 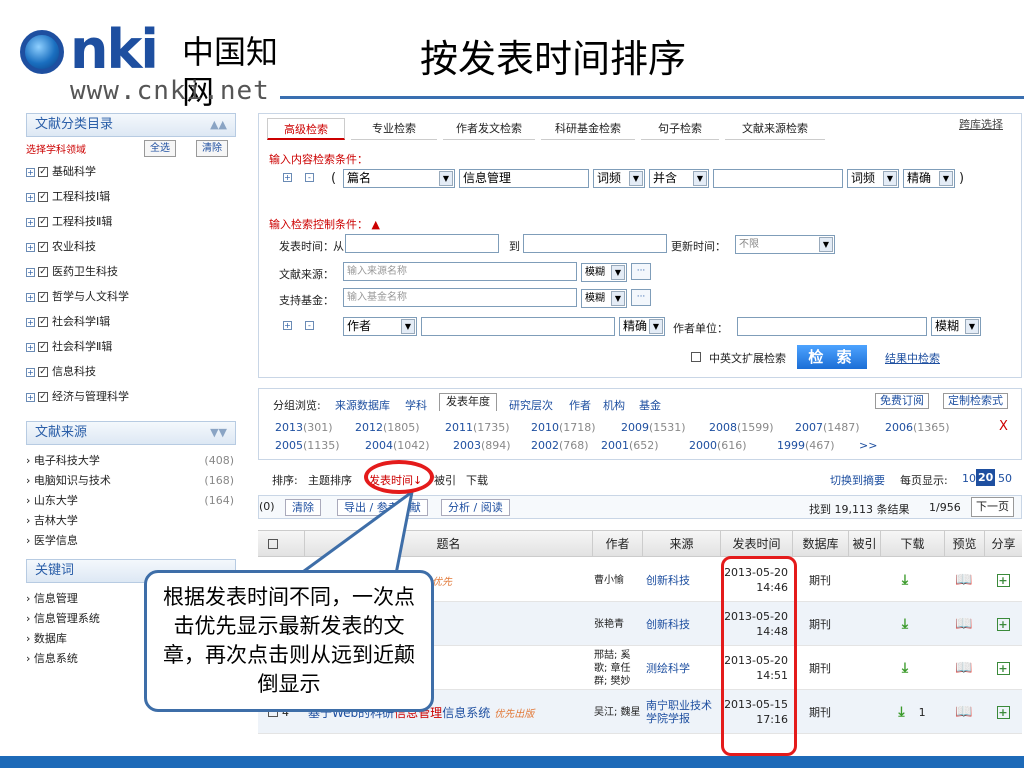 I want to click on match-select-2: 精确 ▼, so click(x=929, y=178).